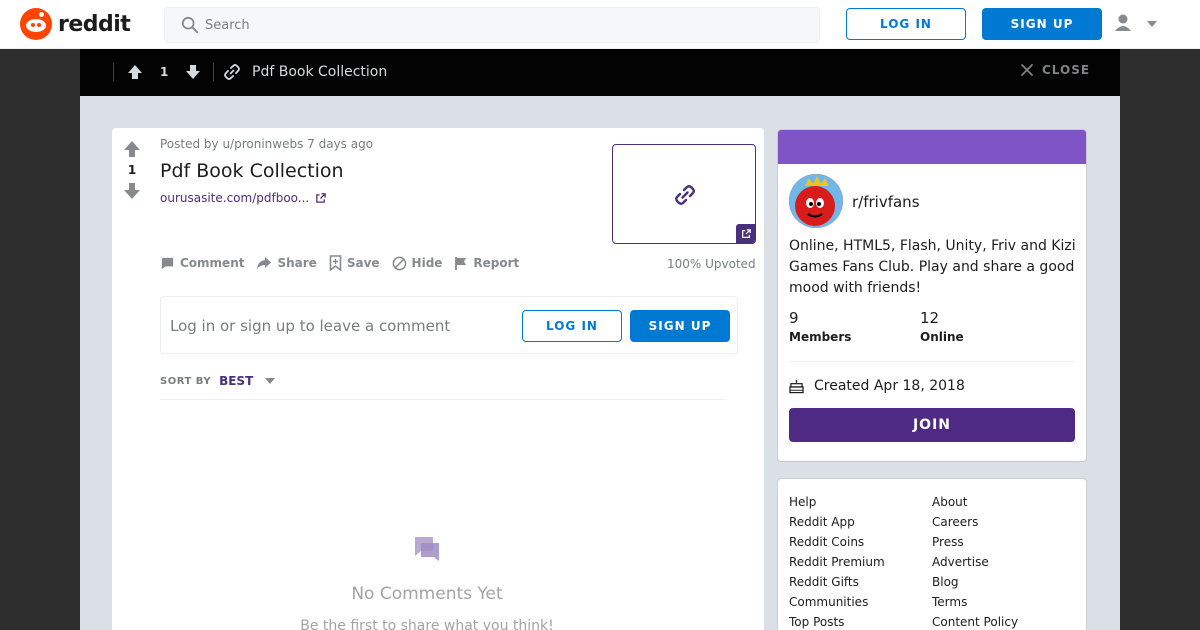 This screenshot has height=630, width=1200. Describe the element at coordinates (837, 582) in the screenshot. I see `footer-link-reddit-gifts: Reddit Gifts` at that location.